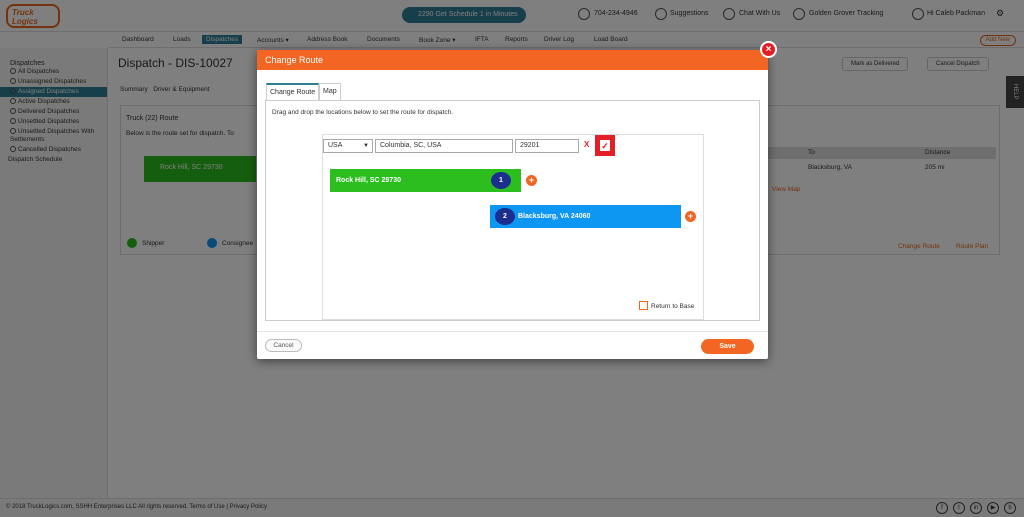 The image size is (1024, 517). What do you see at coordinates (330, 91) in the screenshot?
I see `tab-map: Map` at bounding box center [330, 91].